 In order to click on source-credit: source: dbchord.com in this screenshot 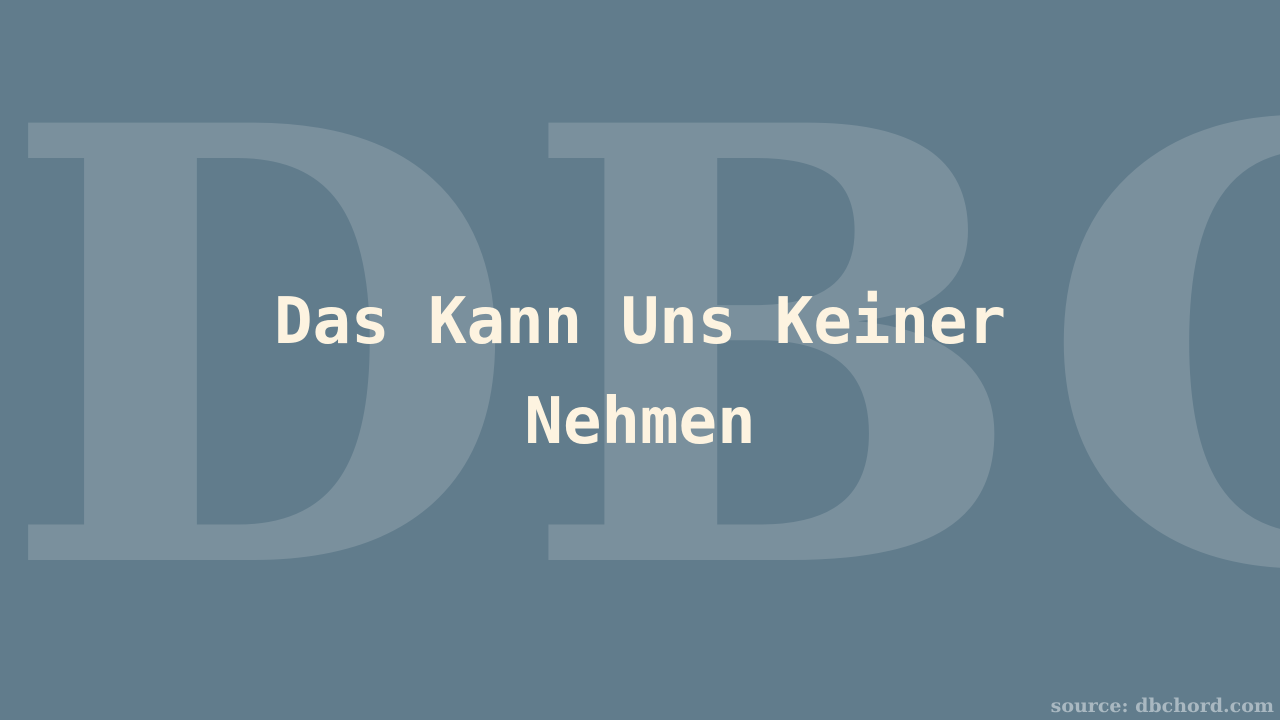, I will do `click(1162, 706)`.